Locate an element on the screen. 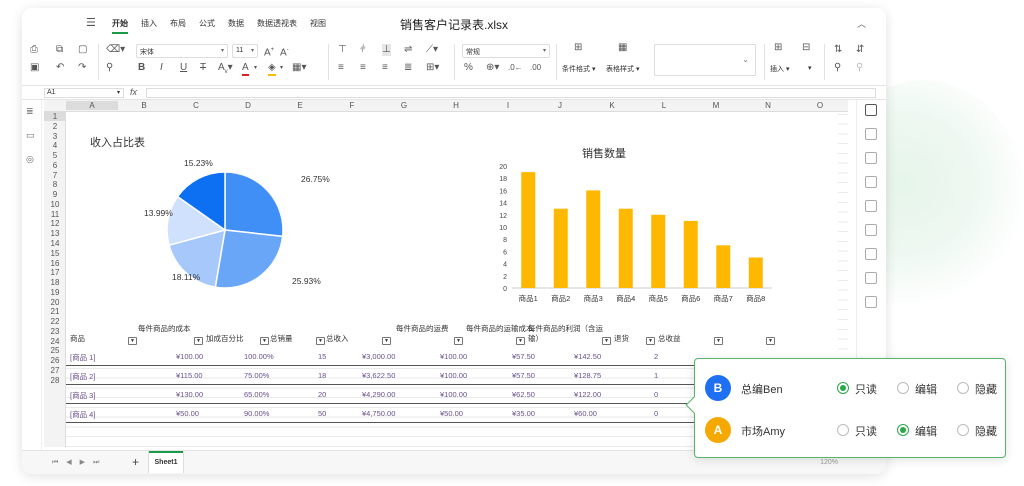 This screenshot has height=486, width=1024. table-style-icon: ▦ is located at coordinates (622, 48).